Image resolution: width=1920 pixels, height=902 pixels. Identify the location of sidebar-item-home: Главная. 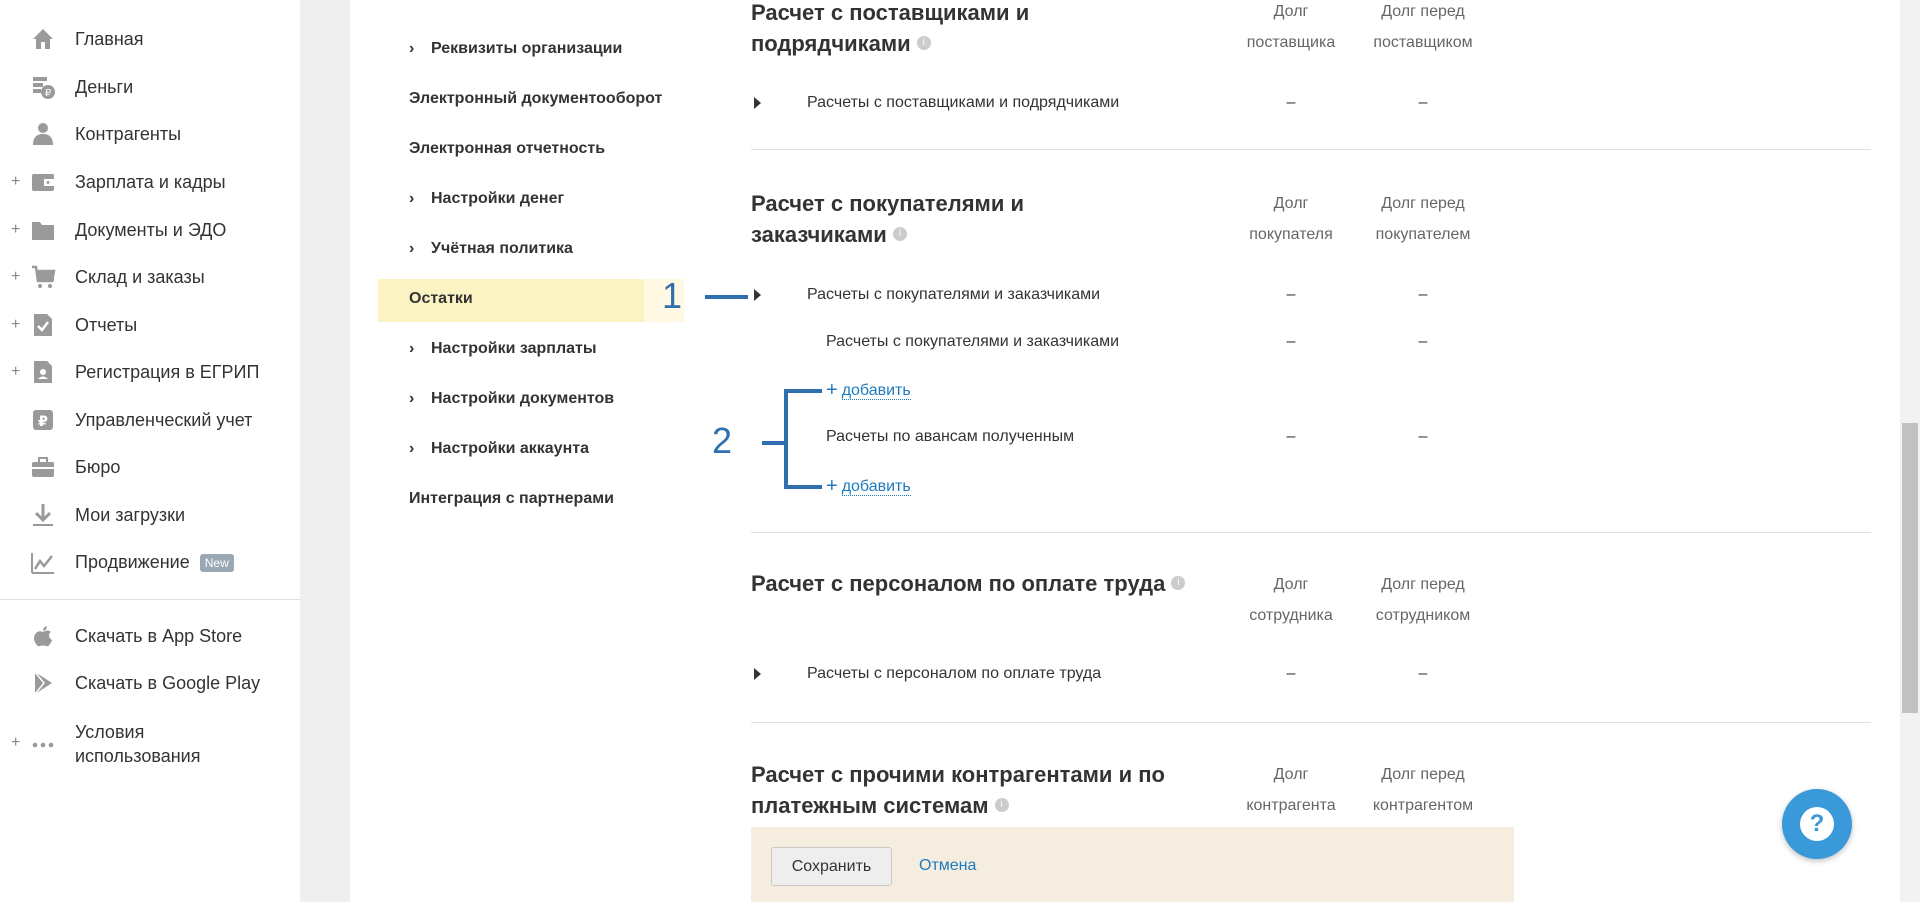
(150, 39).